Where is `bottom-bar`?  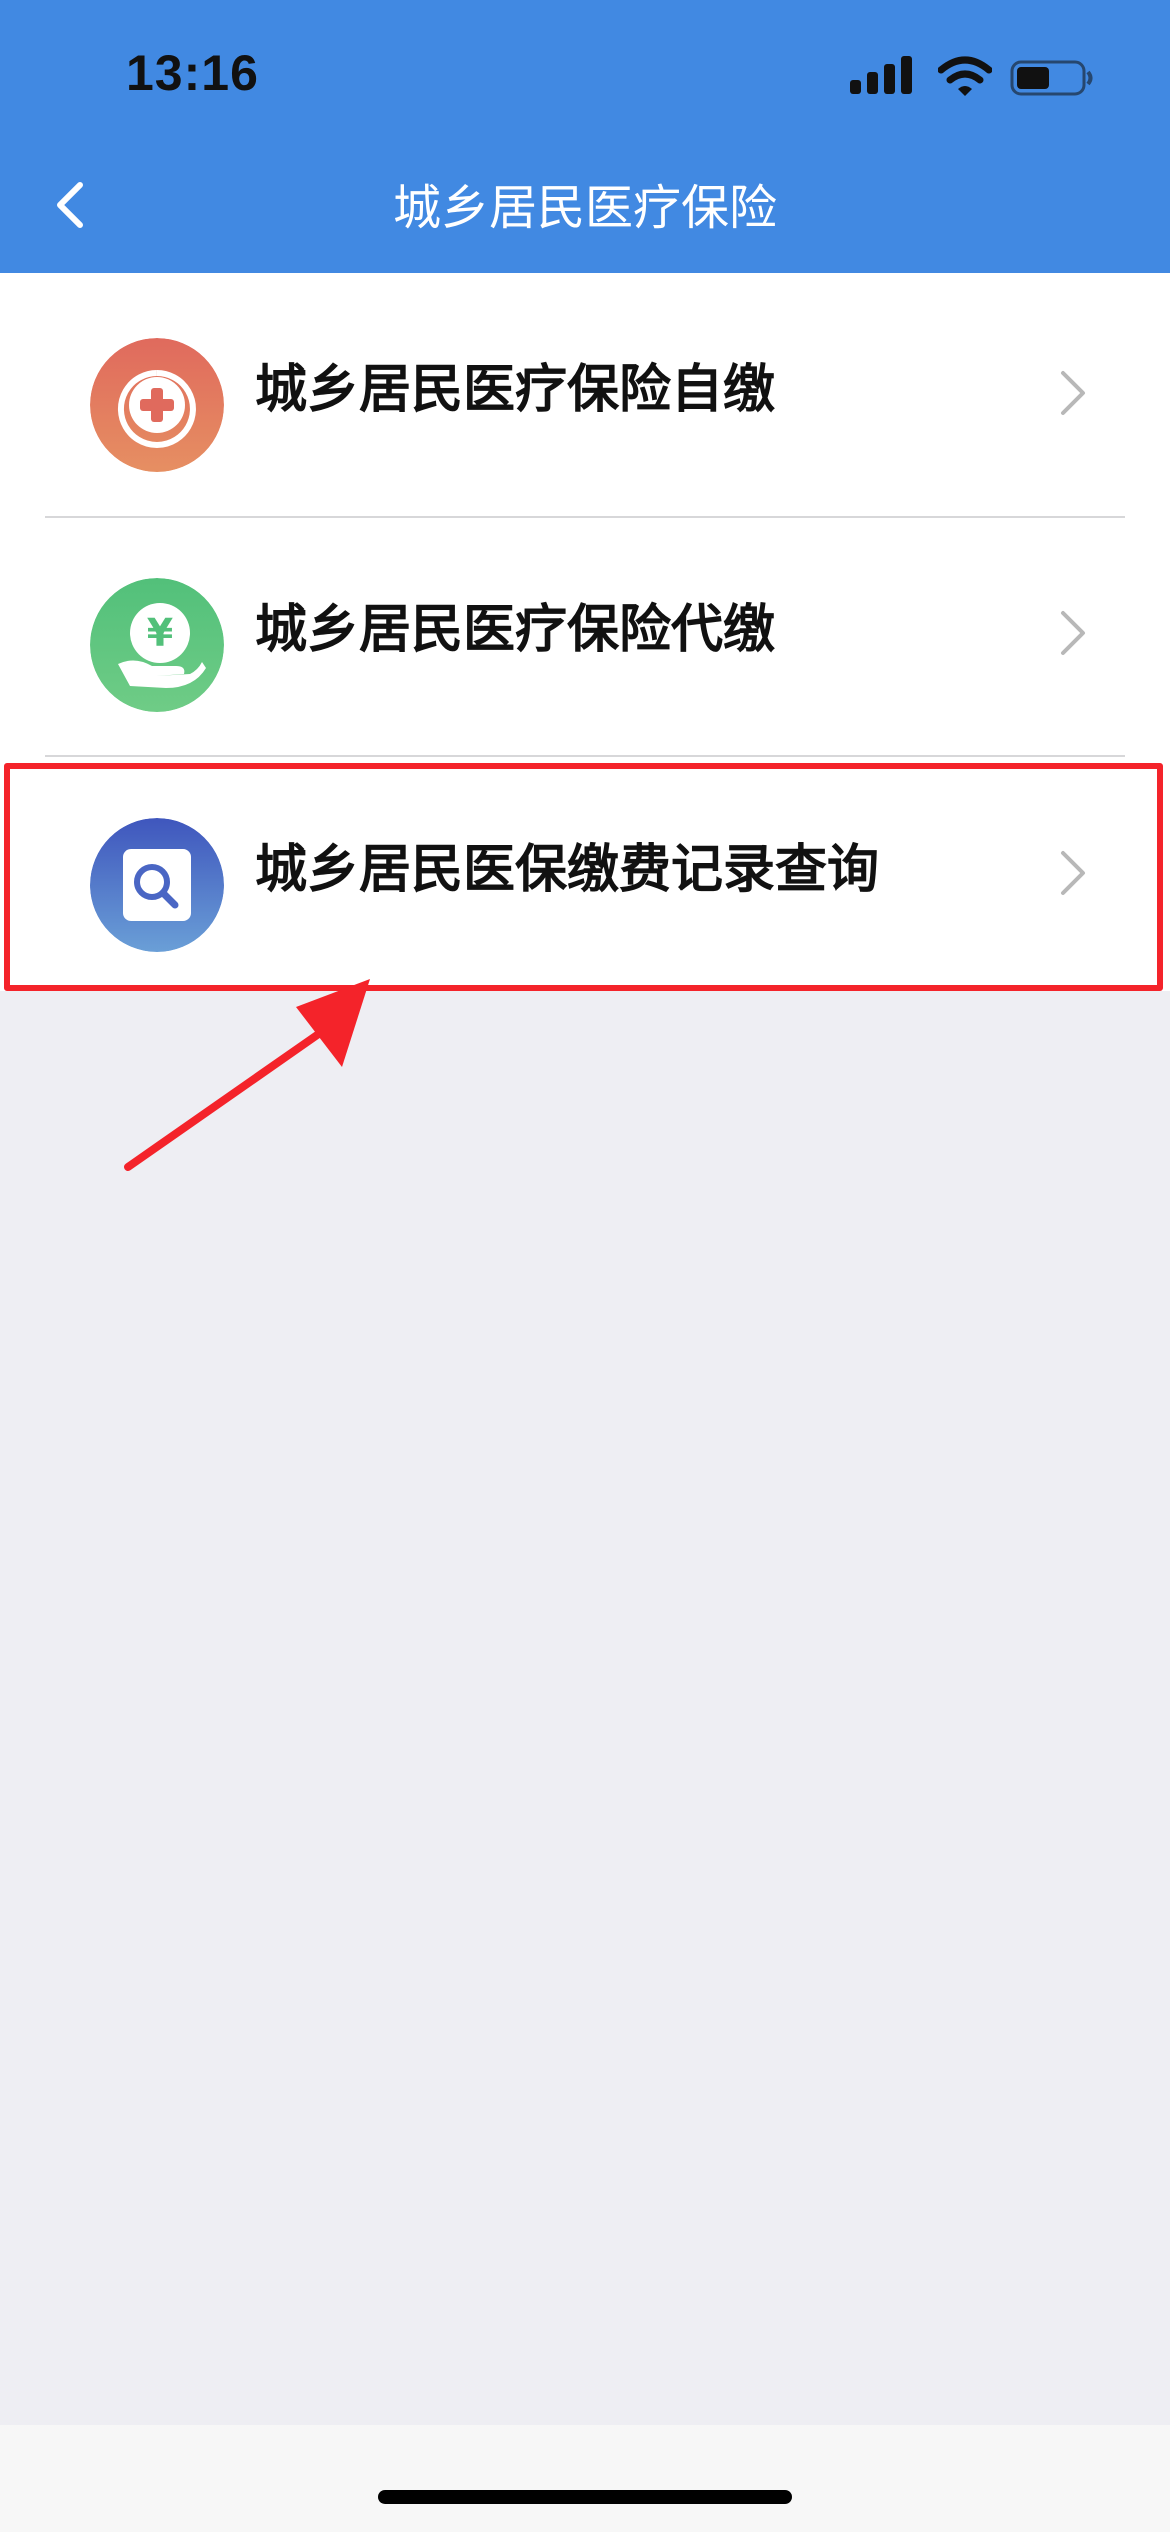 bottom-bar is located at coordinates (585, 2478).